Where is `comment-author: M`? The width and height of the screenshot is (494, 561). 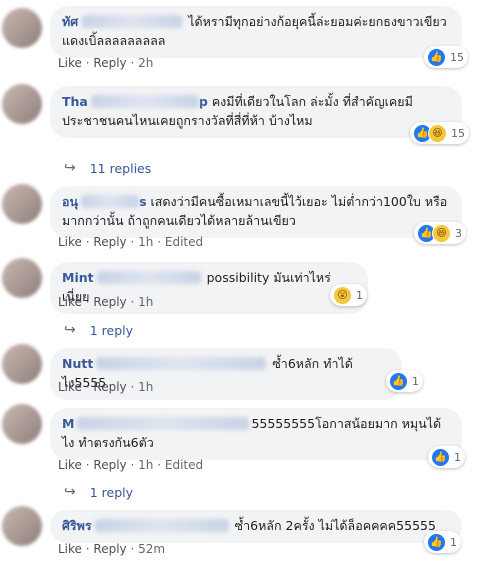 comment-author: M is located at coordinates (68, 423).